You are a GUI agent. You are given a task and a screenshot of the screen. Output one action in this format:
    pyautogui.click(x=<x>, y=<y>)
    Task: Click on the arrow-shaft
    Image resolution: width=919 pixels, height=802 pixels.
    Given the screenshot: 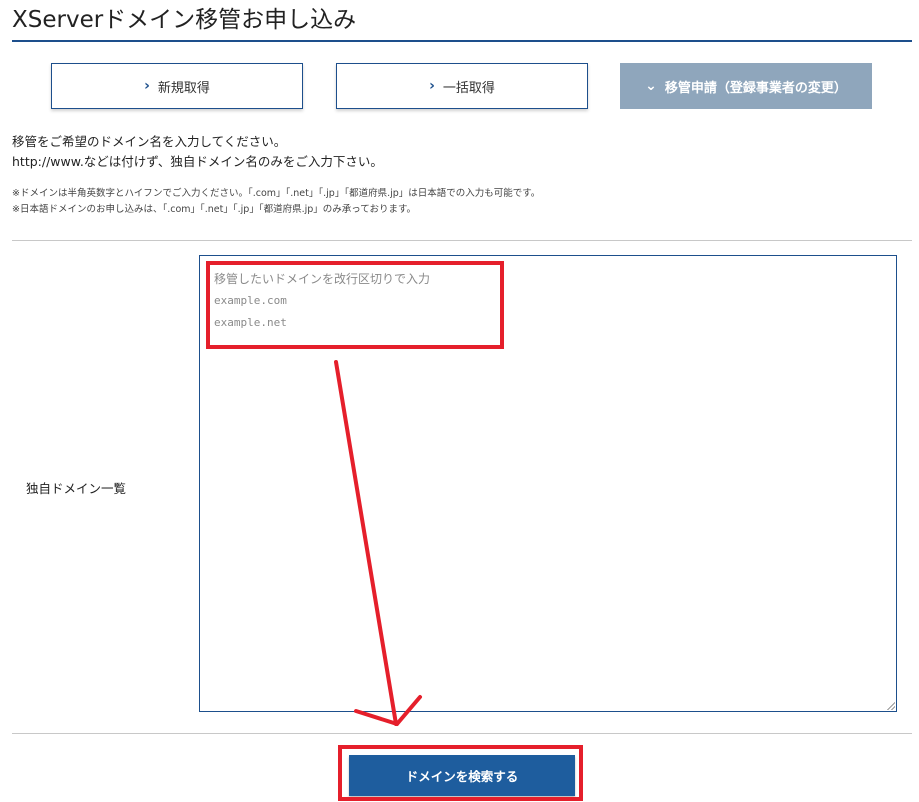 What is the action you would take?
    pyautogui.click(x=366, y=543)
    